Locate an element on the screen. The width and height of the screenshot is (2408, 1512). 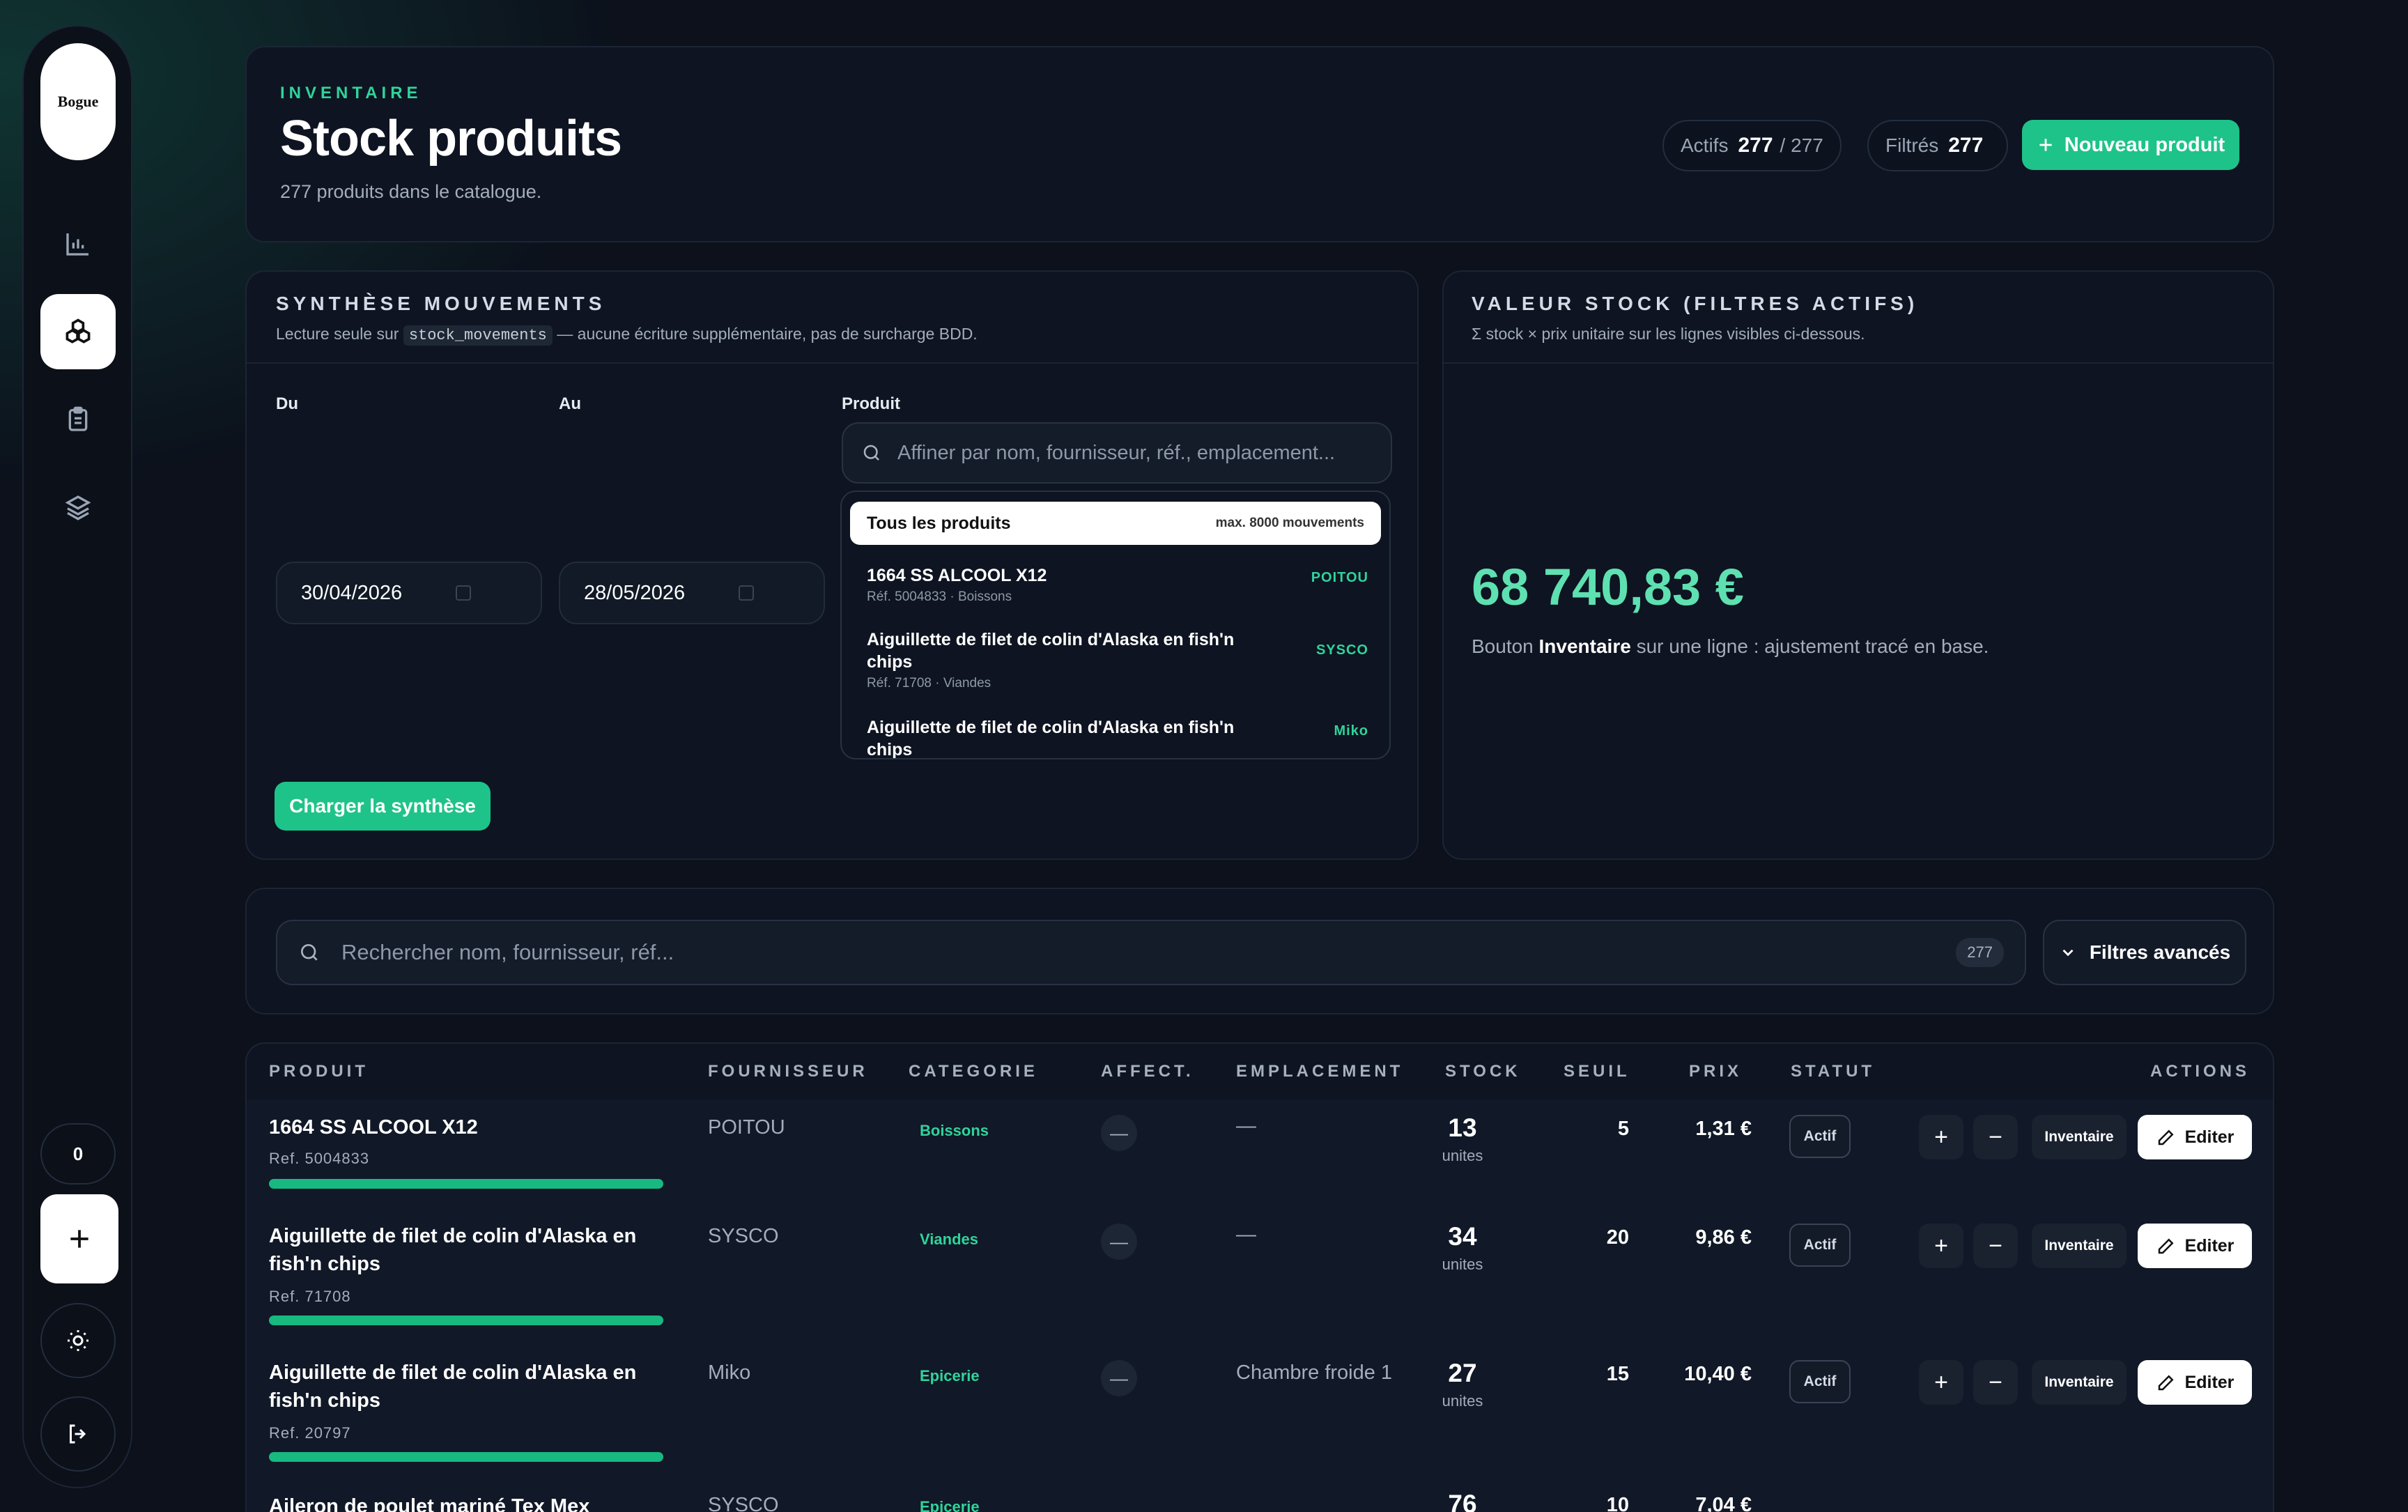
th-statut: STATUT is located at coordinates (1833, 1071).